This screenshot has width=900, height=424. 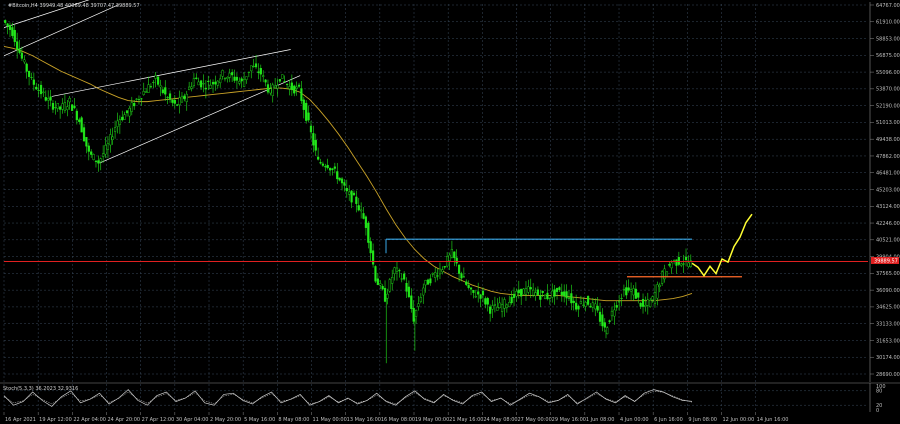 I want to click on y-tick-label: 33133.00, so click(x=888, y=324).